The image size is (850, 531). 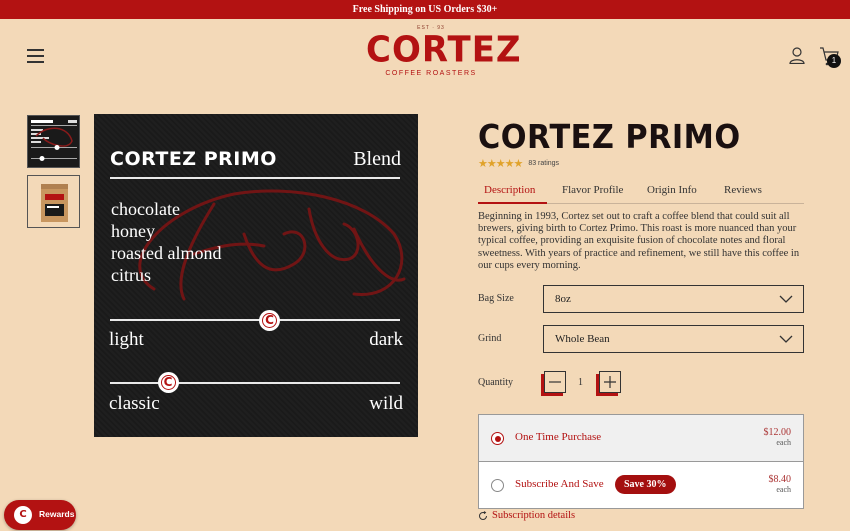 What do you see at coordinates (834, 61) in the screenshot?
I see `cart-count-badge: 1` at bounding box center [834, 61].